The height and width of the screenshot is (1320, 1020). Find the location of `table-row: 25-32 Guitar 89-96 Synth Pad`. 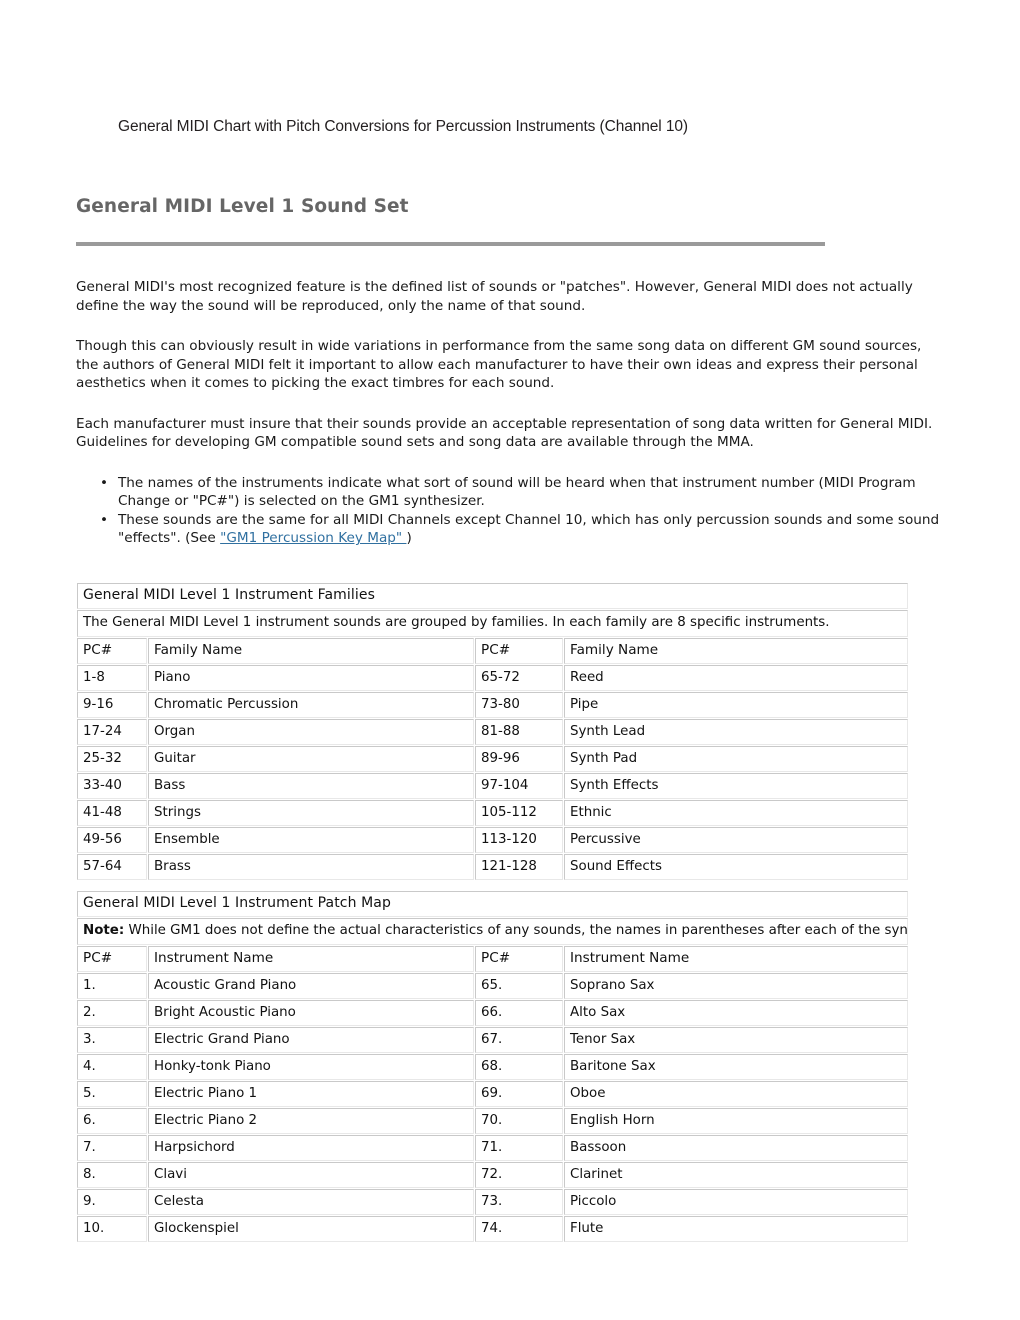

table-row: 25-32 Guitar 89-96 Synth Pad is located at coordinates (492, 758).